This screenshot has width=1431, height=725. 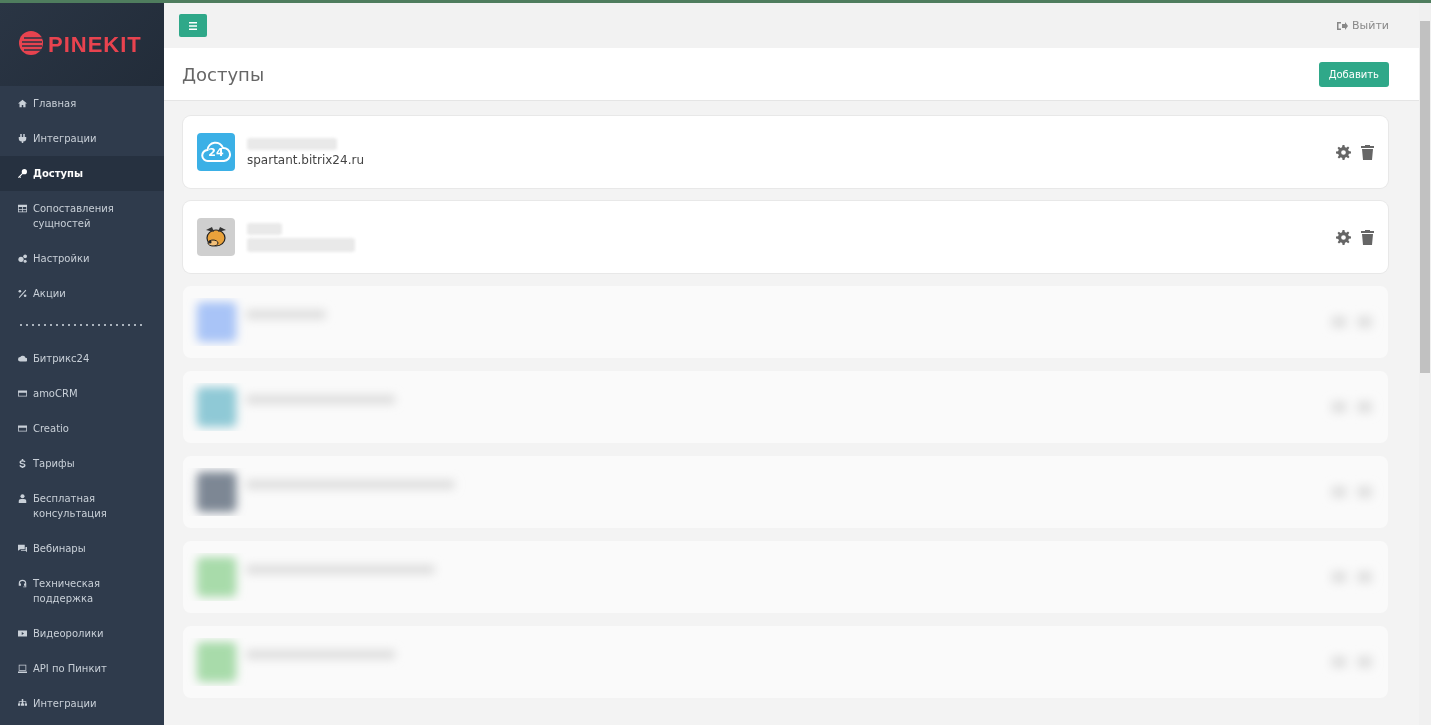 What do you see at coordinates (216, 152) in the screenshot?
I see `cloud-logo-icon: 24` at bounding box center [216, 152].